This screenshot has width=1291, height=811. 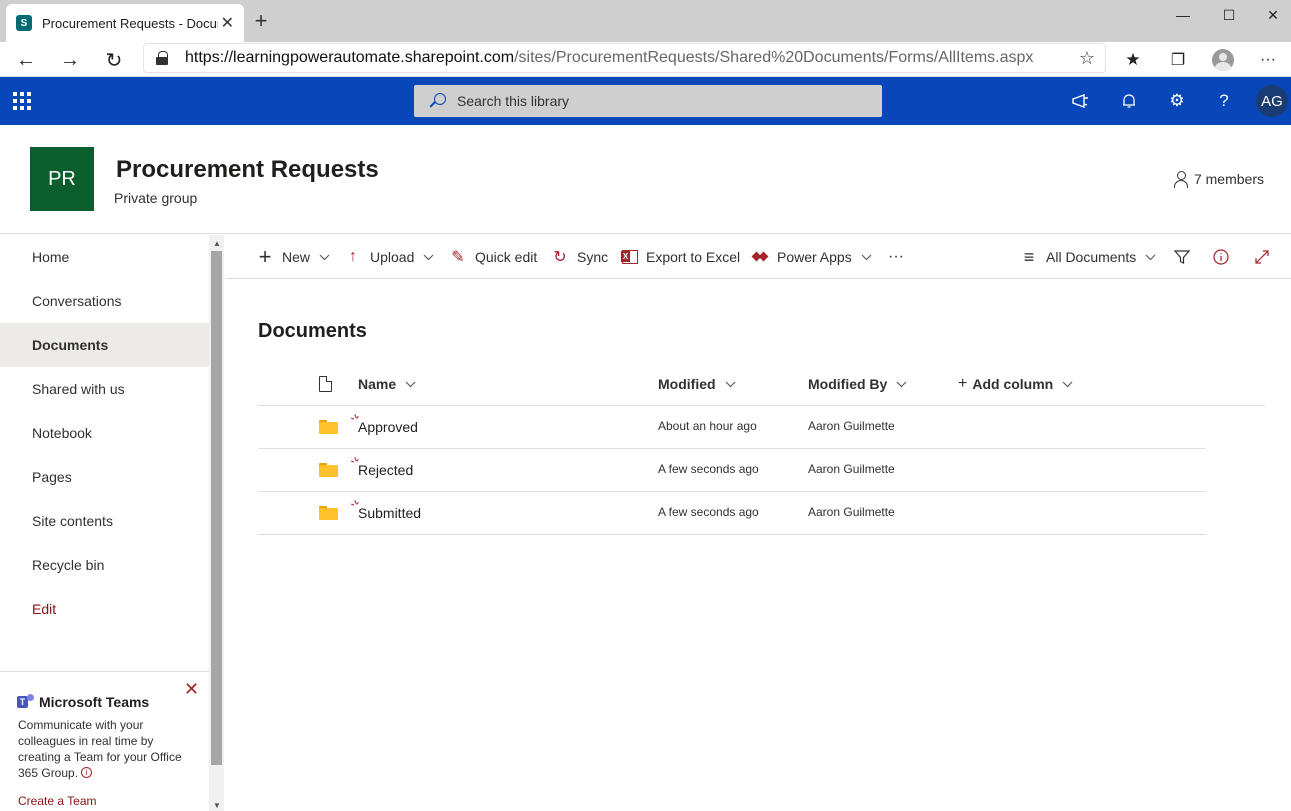 I want to click on view-selector: ≡ All Documents, so click(x=1088, y=257).